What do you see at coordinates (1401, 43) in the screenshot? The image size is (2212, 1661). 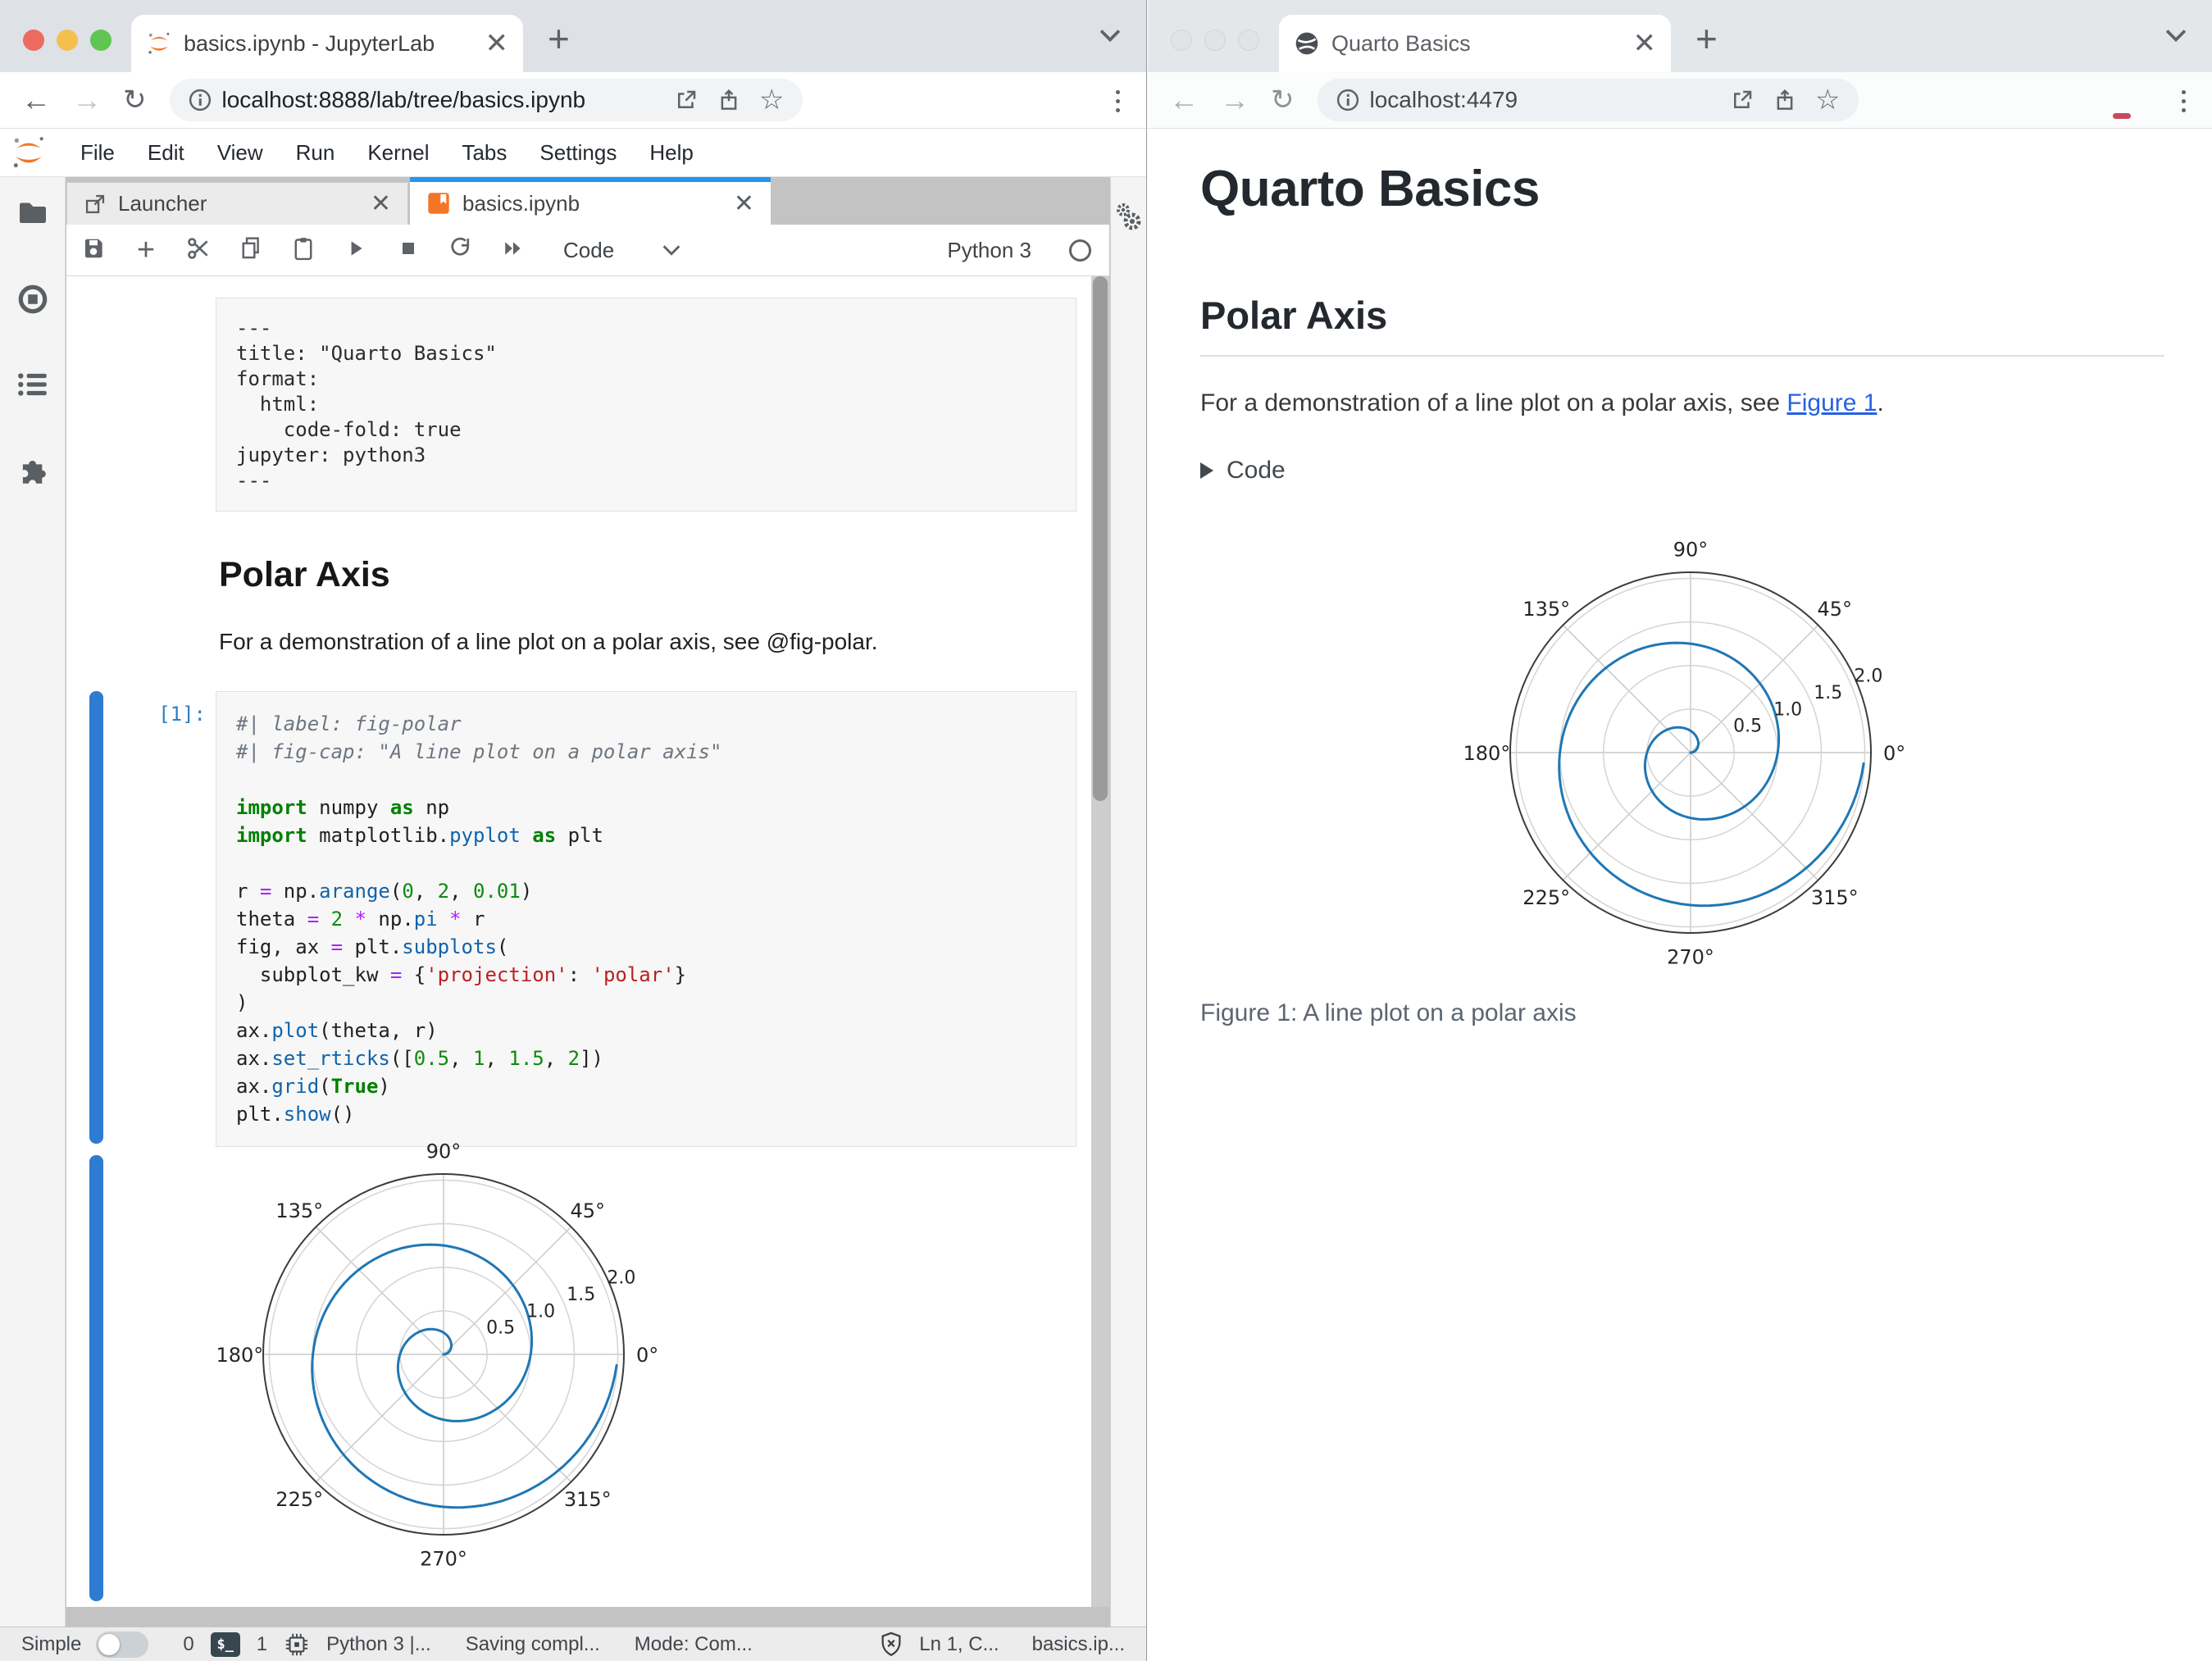 I see `browser-tab-title: Quarto Basics` at bounding box center [1401, 43].